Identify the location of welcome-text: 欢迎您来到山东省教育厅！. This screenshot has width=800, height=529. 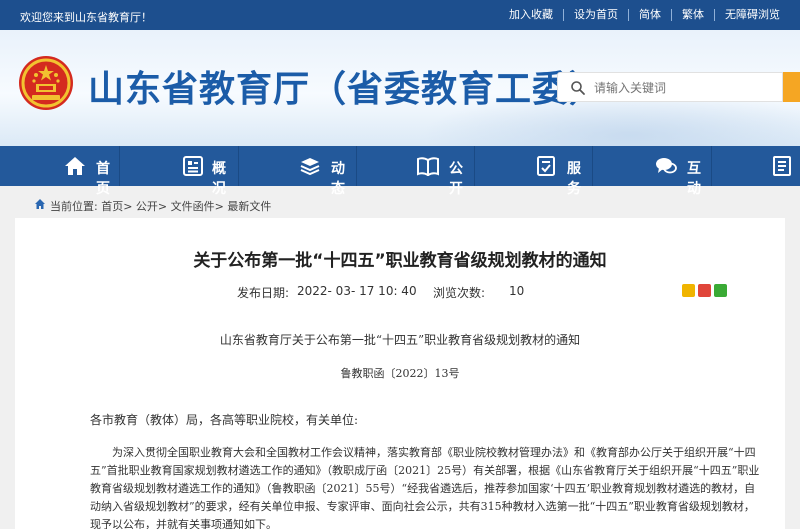
(86, 17).